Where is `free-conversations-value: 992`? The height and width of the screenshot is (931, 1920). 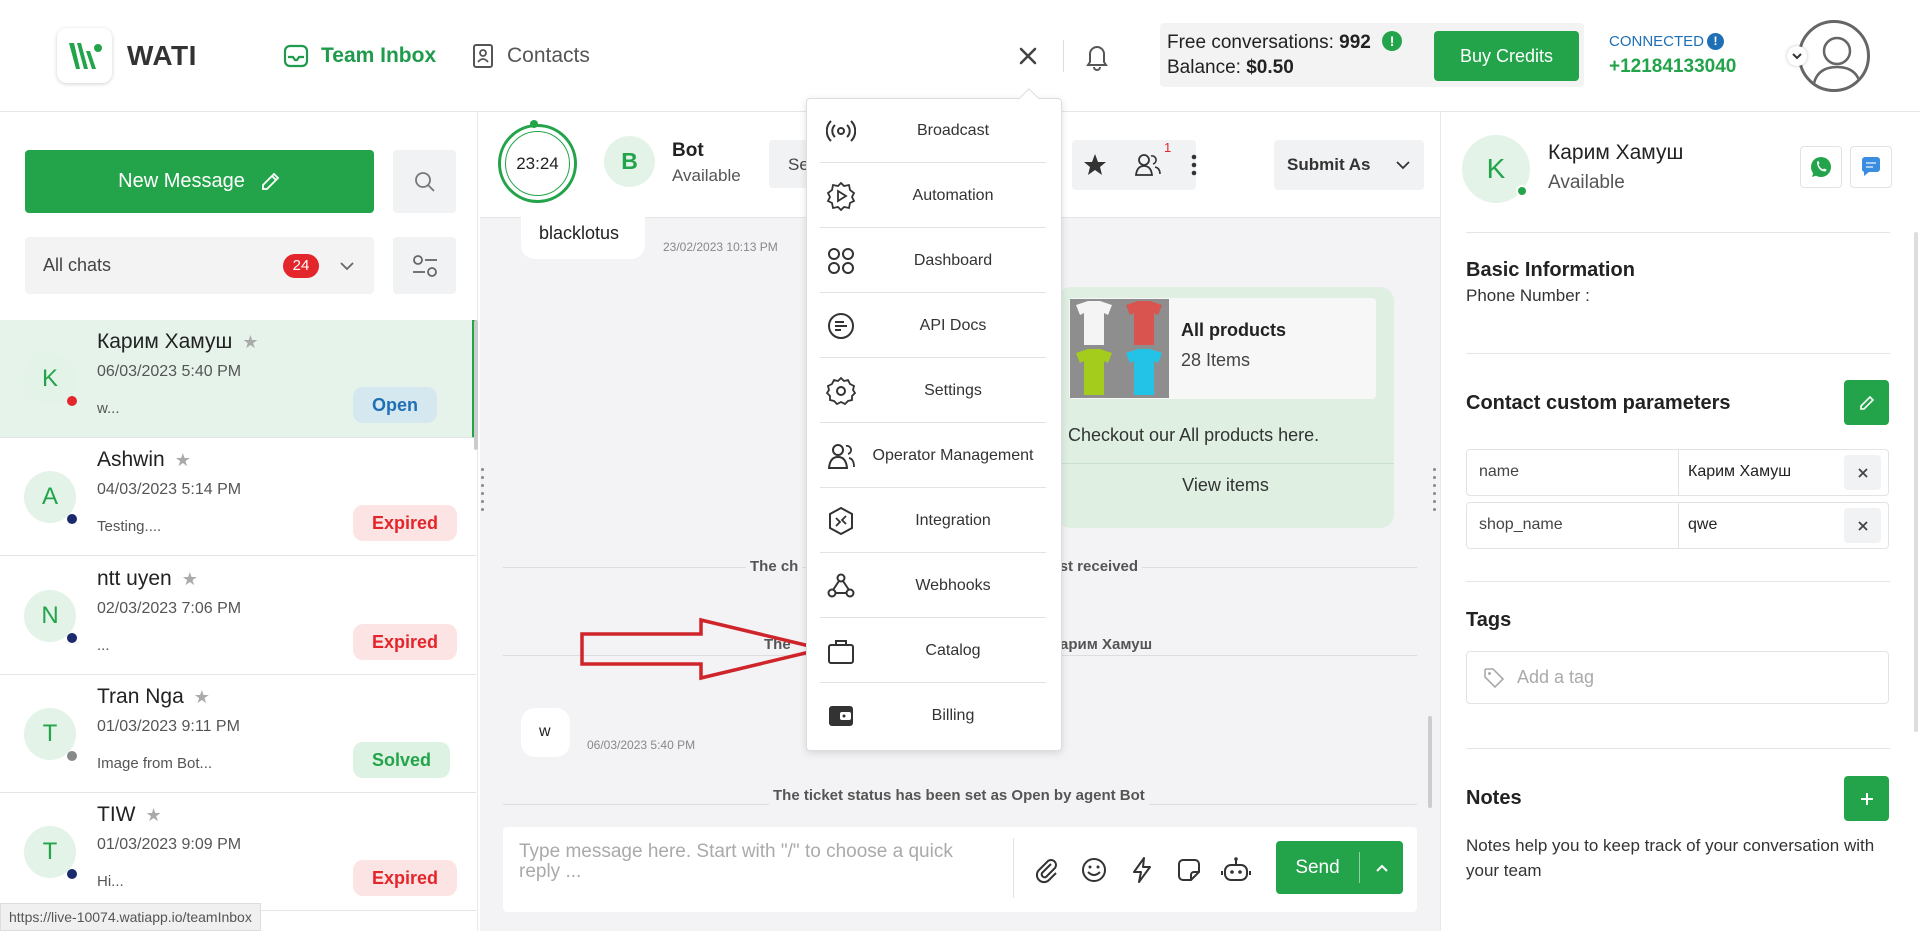
free-conversations-value: 992 is located at coordinates (1355, 42).